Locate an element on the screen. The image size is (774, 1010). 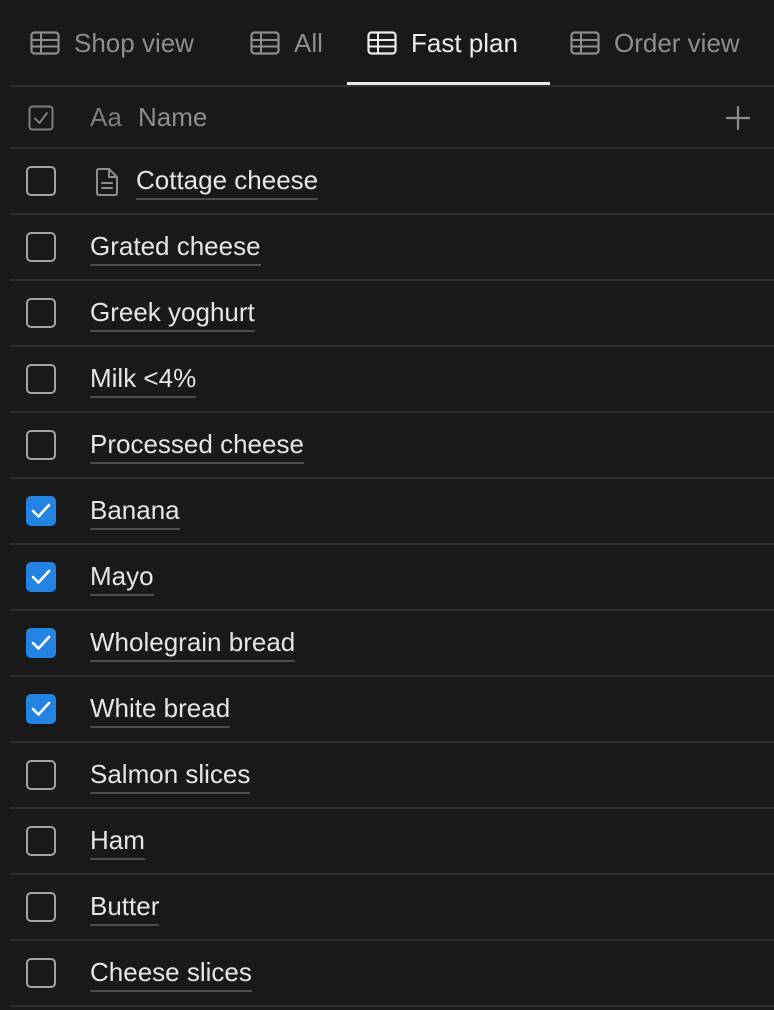
row-name: Salmon slices is located at coordinates (170, 775).